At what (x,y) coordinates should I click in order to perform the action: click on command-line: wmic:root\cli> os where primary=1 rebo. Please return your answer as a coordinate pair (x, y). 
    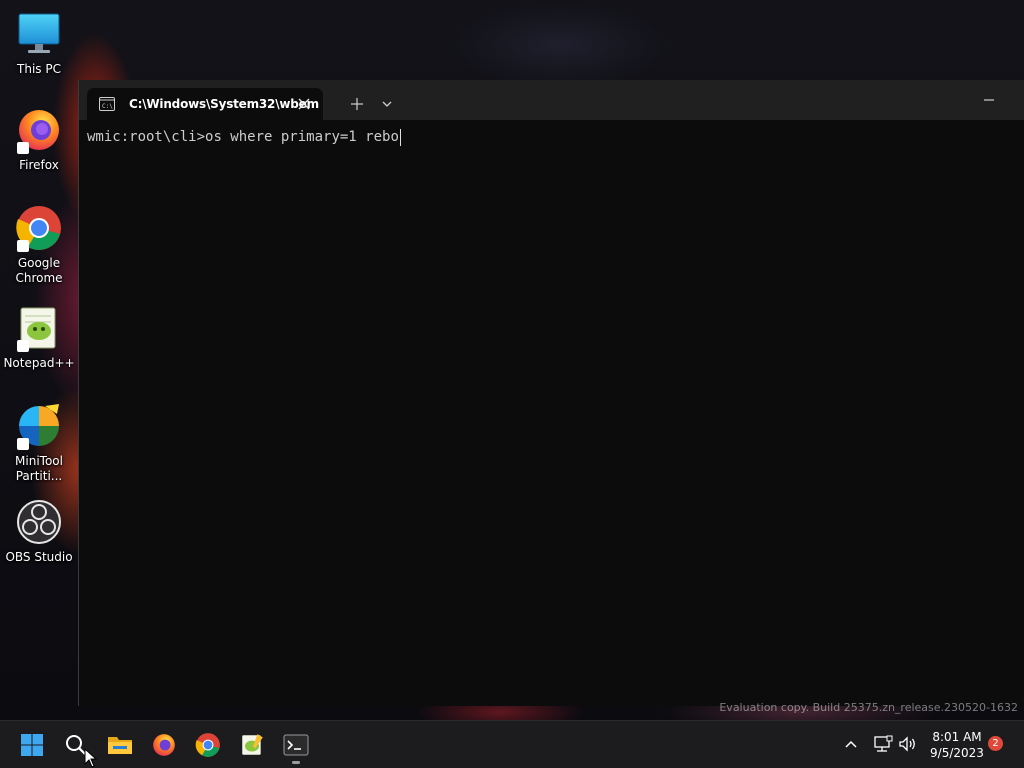
    Looking at the image, I should click on (552, 137).